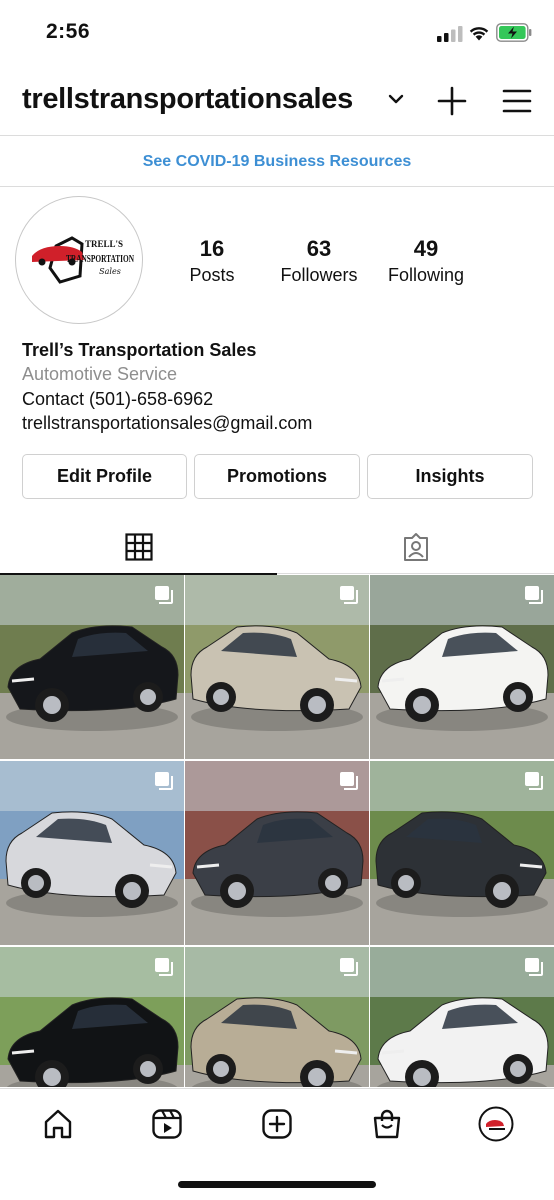 This screenshot has width=554, height=1200. Describe the element at coordinates (212, 248) in the screenshot. I see `posts-count: 16` at that location.